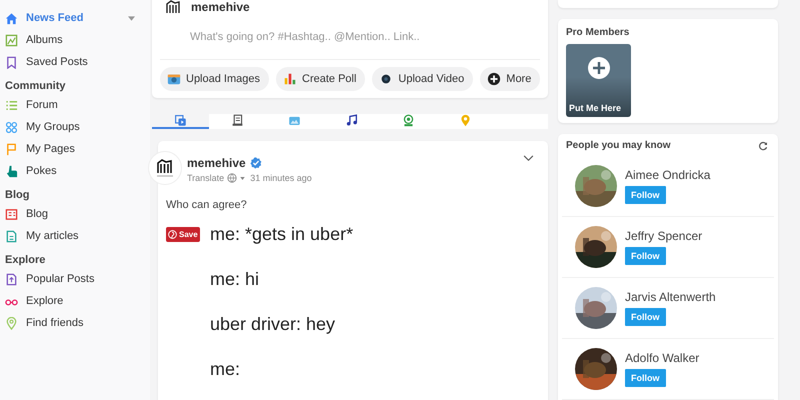  I want to click on save-button: Save, so click(183, 234).